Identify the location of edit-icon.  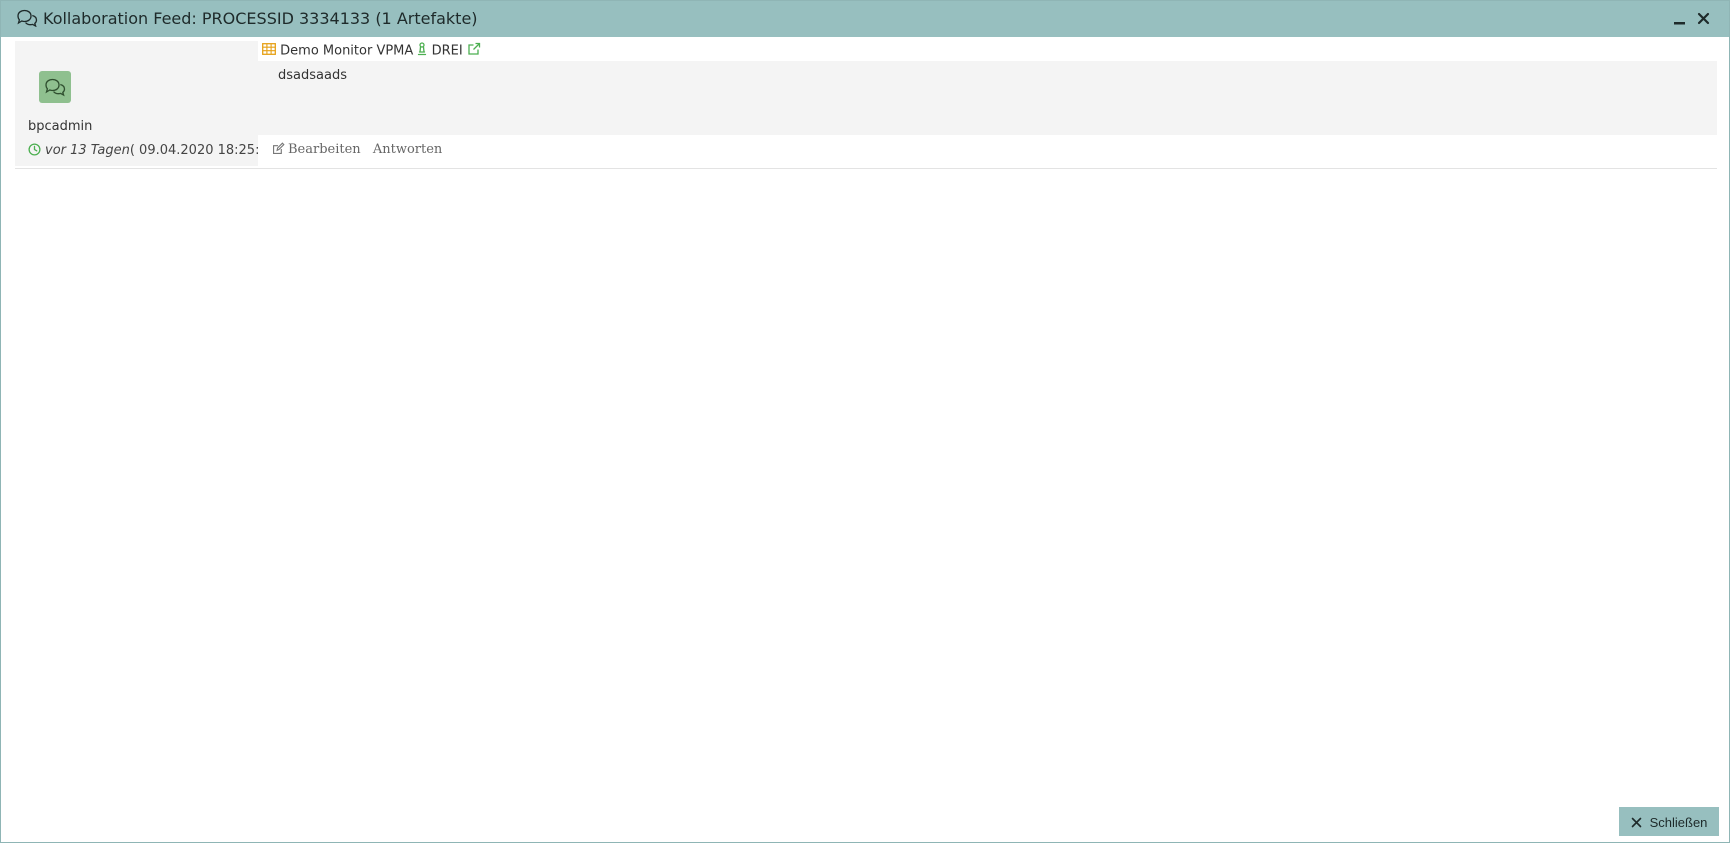
(279, 148).